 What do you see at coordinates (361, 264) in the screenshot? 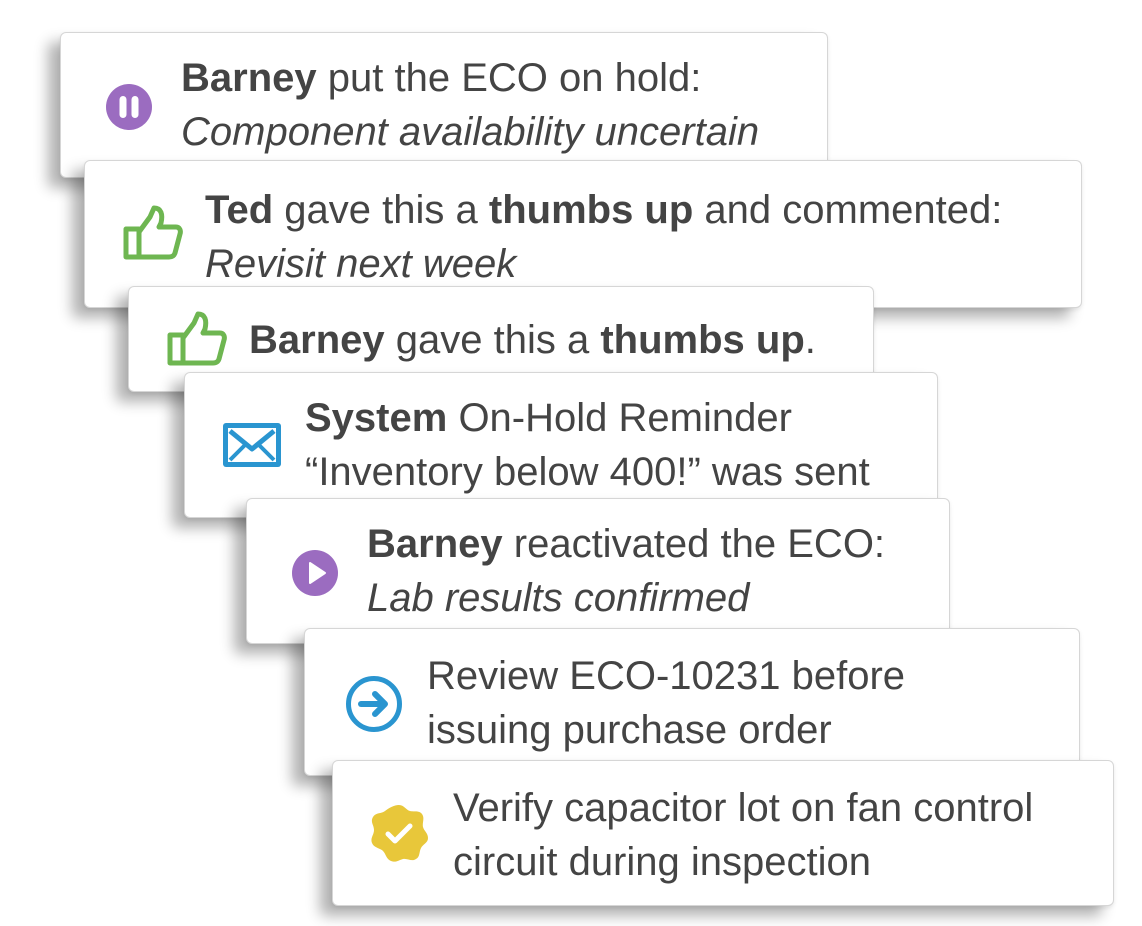
I see `comment-text: Revisit next week` at bounding box center [361, 264].